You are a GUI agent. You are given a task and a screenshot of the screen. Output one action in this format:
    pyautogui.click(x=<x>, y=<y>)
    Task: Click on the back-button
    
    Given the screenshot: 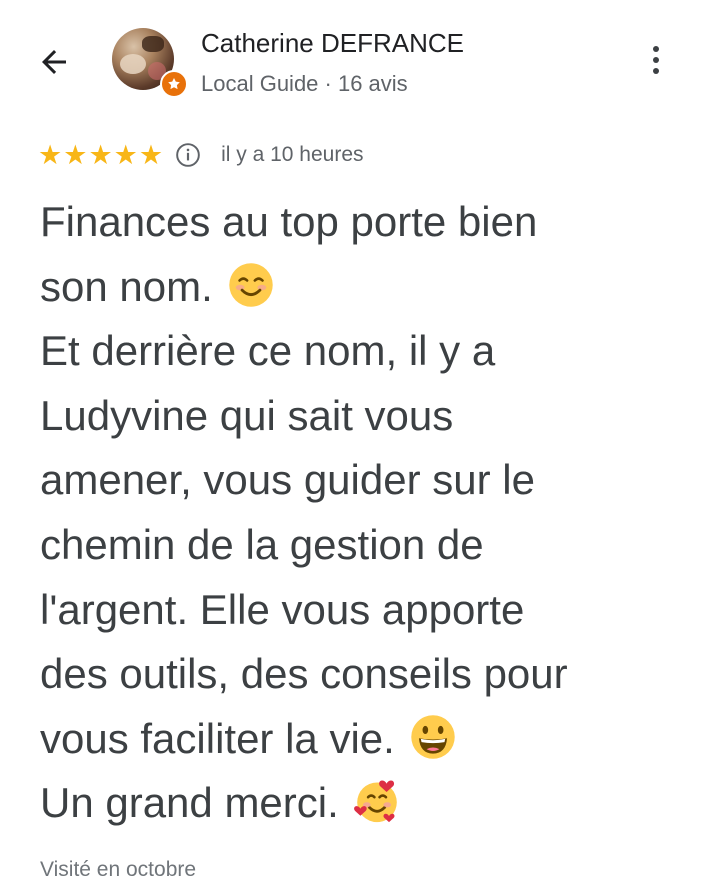 What is the action you would take?
    pyautogui.click(x=54, y=62)
    